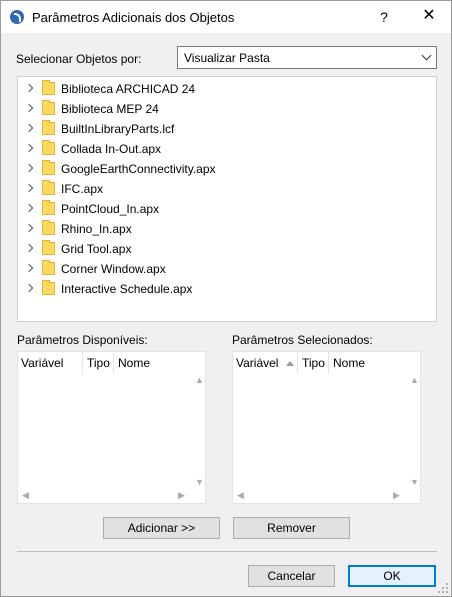  What do you see at coordinates (384, 17) in the screenshot?
I see `help-button: ?` at bounding box center [384, 17].